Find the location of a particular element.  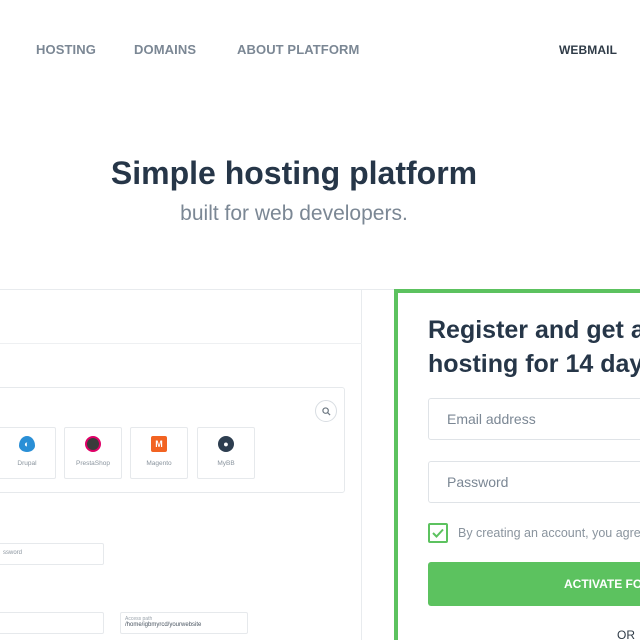

activate-button-label: ACTIVATE FO is located at coordinates (602, 584).